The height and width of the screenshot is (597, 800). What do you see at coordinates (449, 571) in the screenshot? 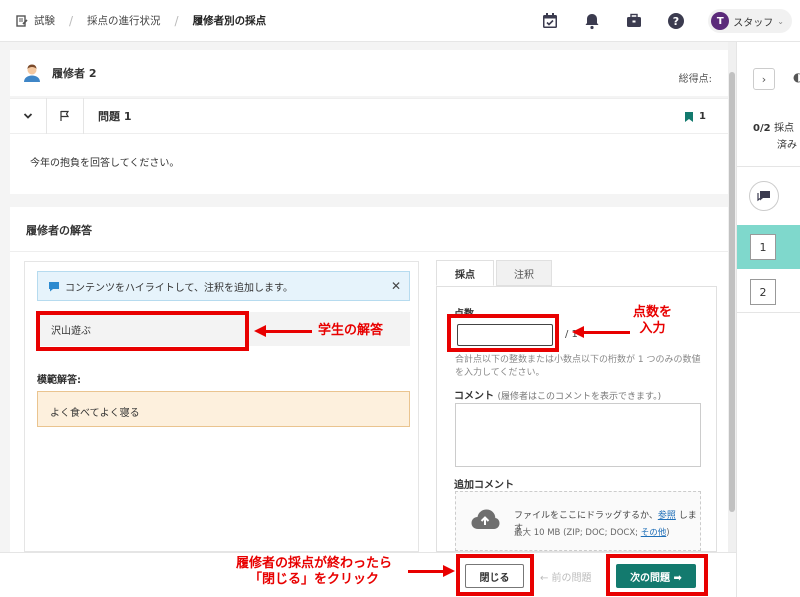
I see `arrow-right-icon` at bounding box center [449, 571].